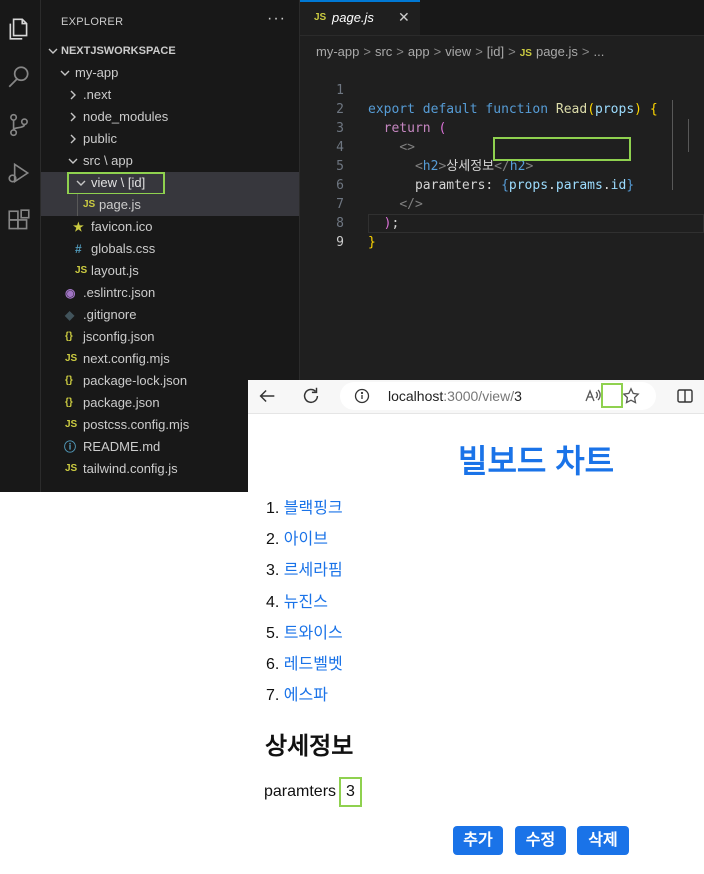  I want to click on tree-label: layout.js, so click(115, 270).